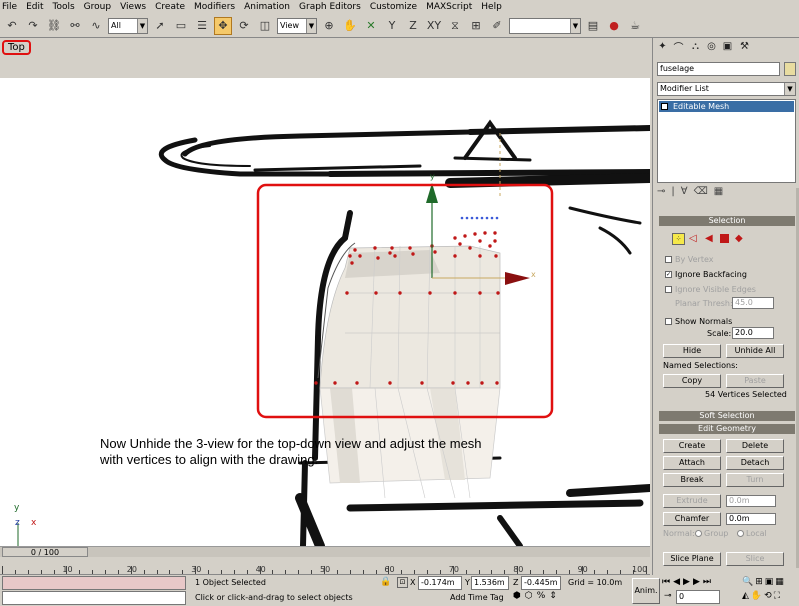 The width and height of the screenshot is (799, 606). Describe the element at coordinates (698, 582) in the screenshot. I see `next-frame-icon: ▶` at that location.